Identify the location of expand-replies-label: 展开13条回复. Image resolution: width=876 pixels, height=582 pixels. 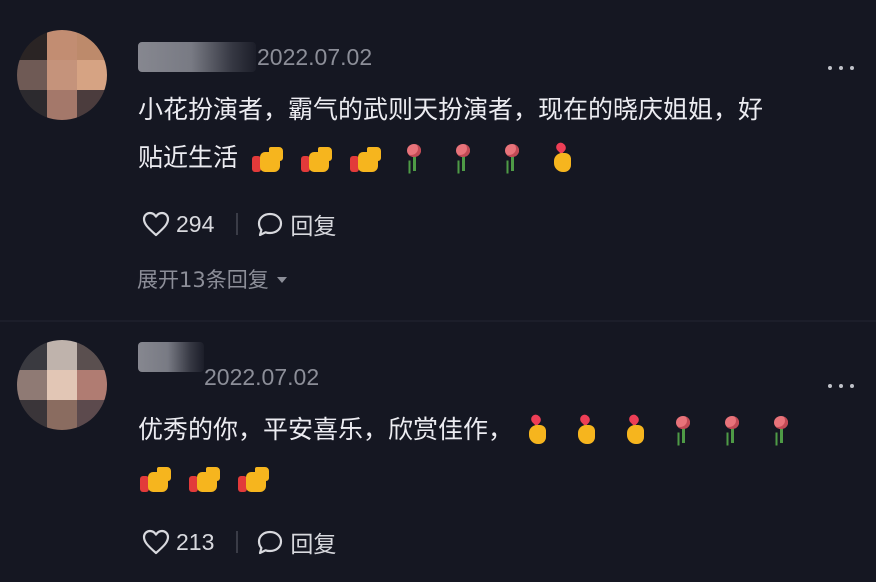
(203, 280).